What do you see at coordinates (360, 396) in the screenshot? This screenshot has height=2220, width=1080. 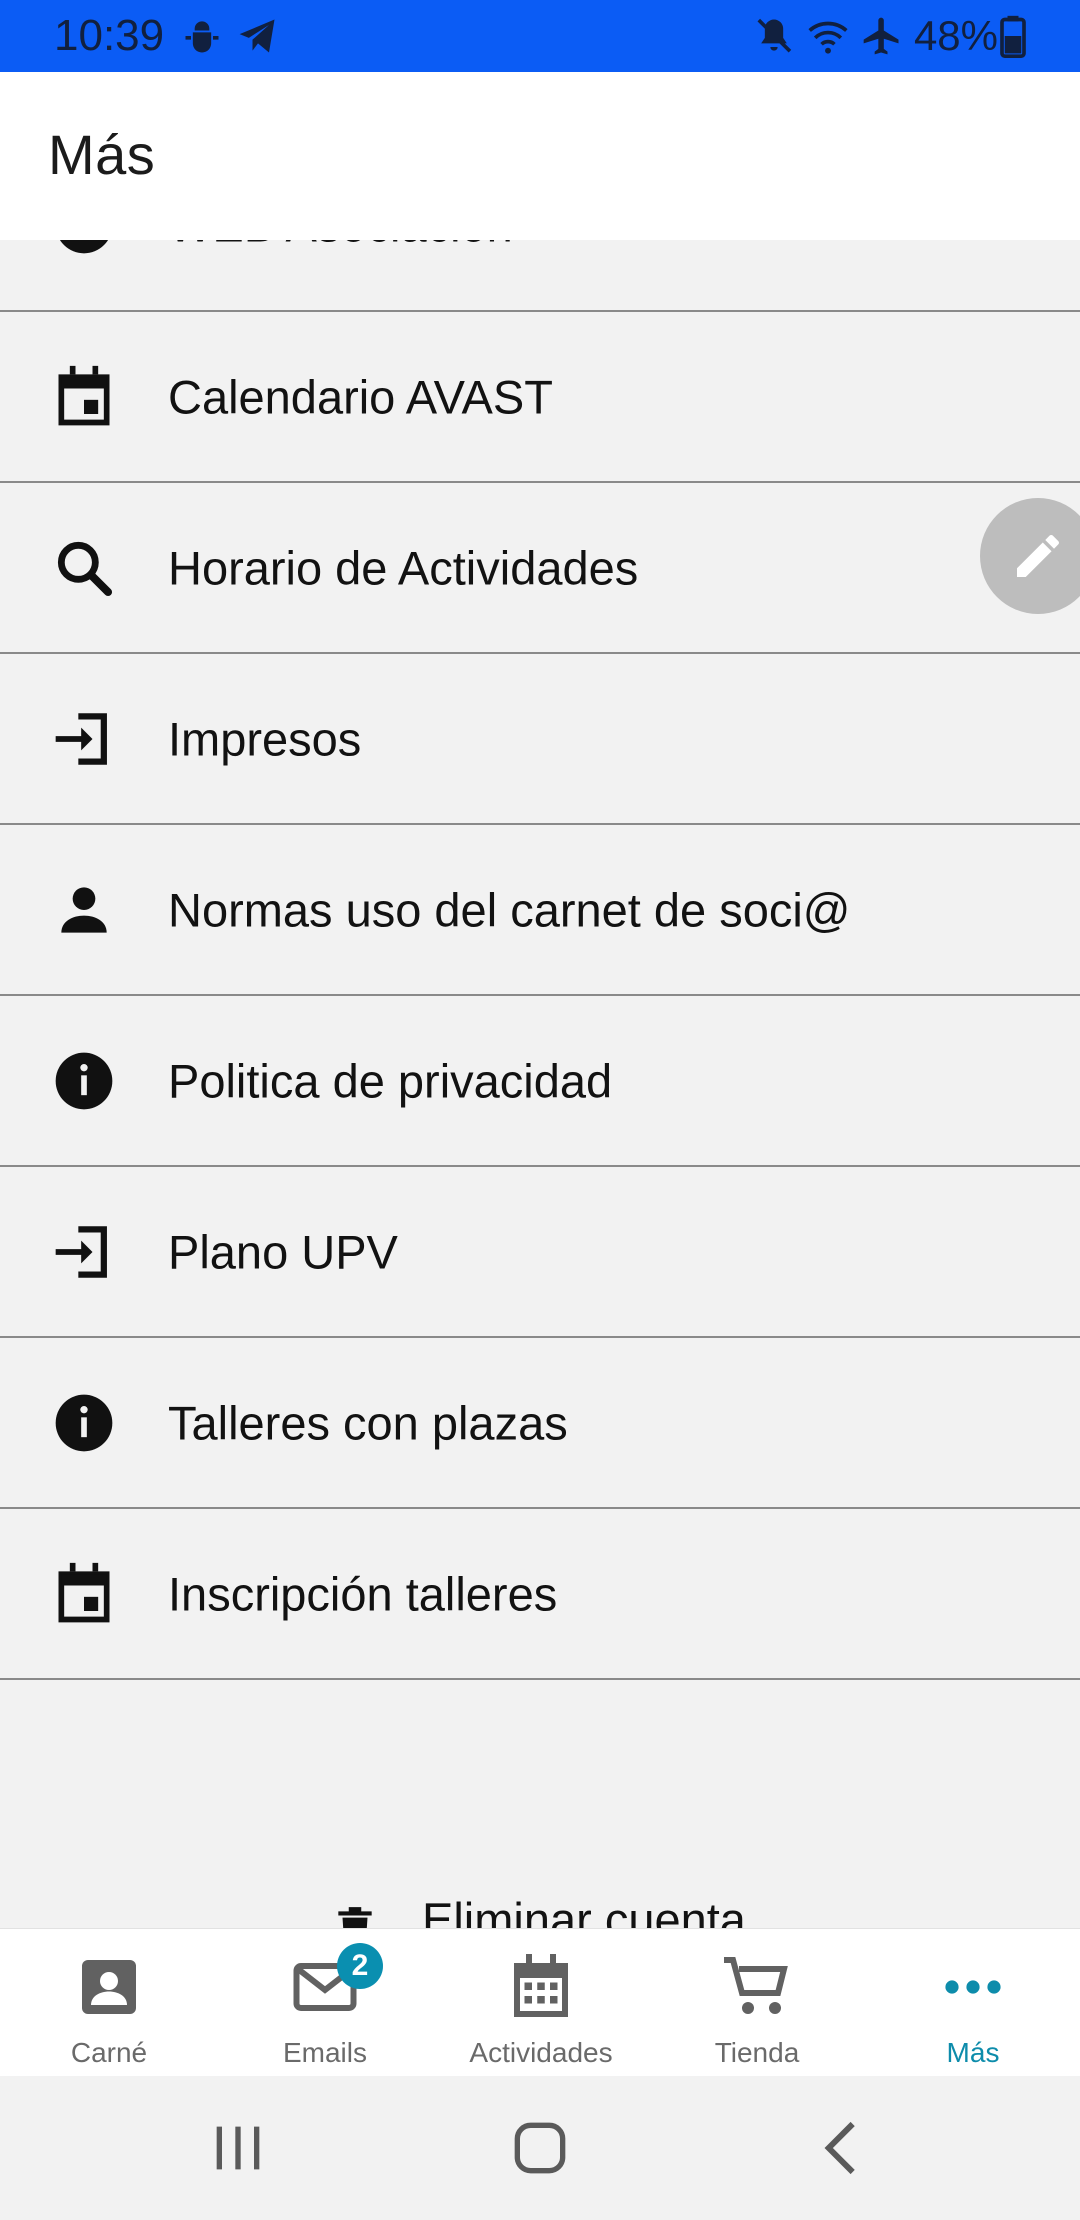 I see `list-item-label: Calendario AVAST` at bounding box center [360, 396].